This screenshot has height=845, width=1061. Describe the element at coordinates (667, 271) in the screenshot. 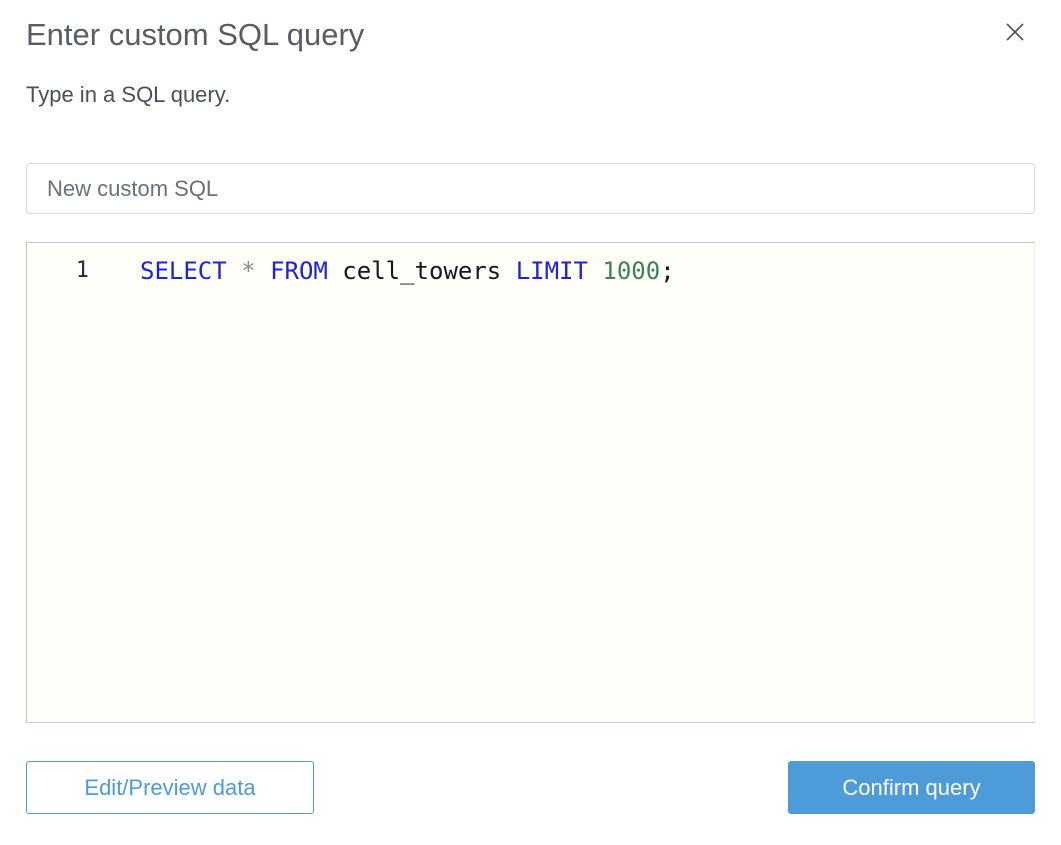

I see `sql-token-plain: ;` at that location.